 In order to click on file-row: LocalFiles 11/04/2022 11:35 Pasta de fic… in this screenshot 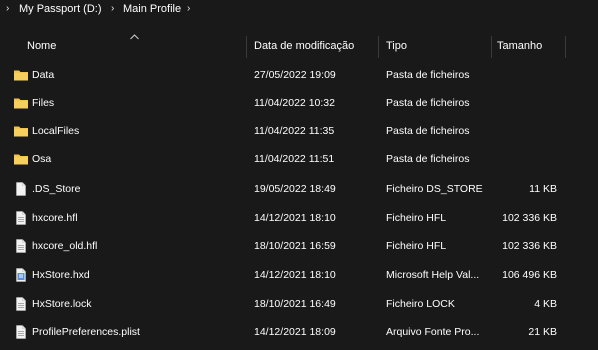, I will do `click(299, 131)`.